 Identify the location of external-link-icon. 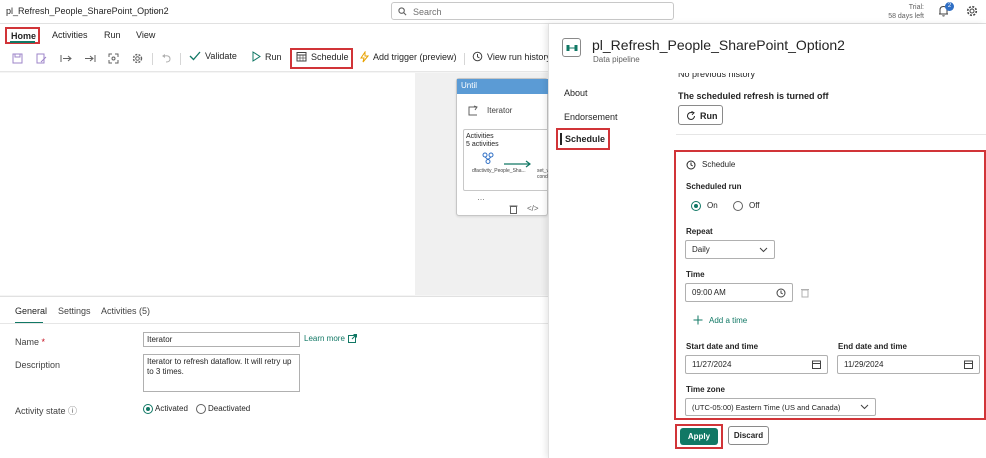
(352, 338).